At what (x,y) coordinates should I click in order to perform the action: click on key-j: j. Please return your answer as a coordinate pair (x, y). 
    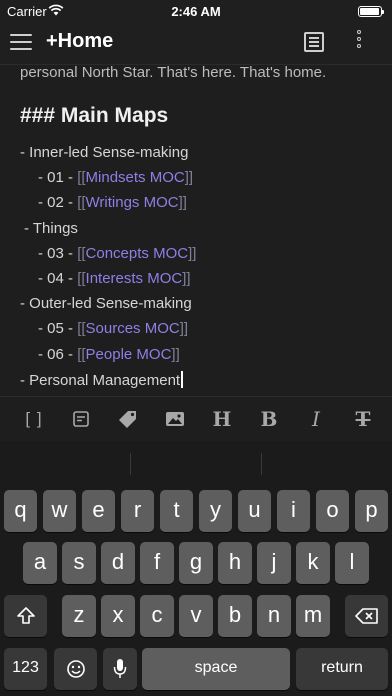
    Looking at the image, I should click on (274, 563).